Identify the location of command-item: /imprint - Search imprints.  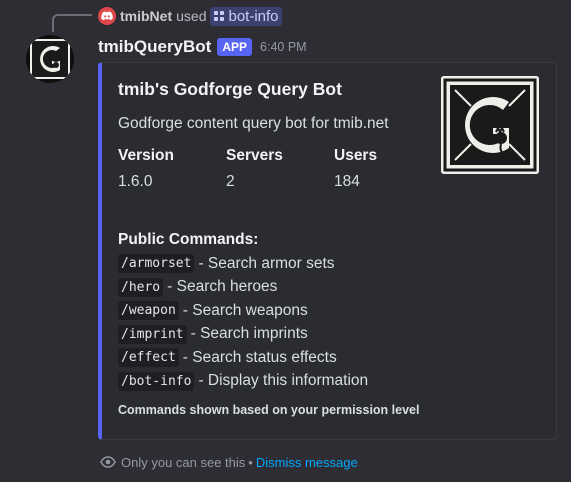
(243, 335).